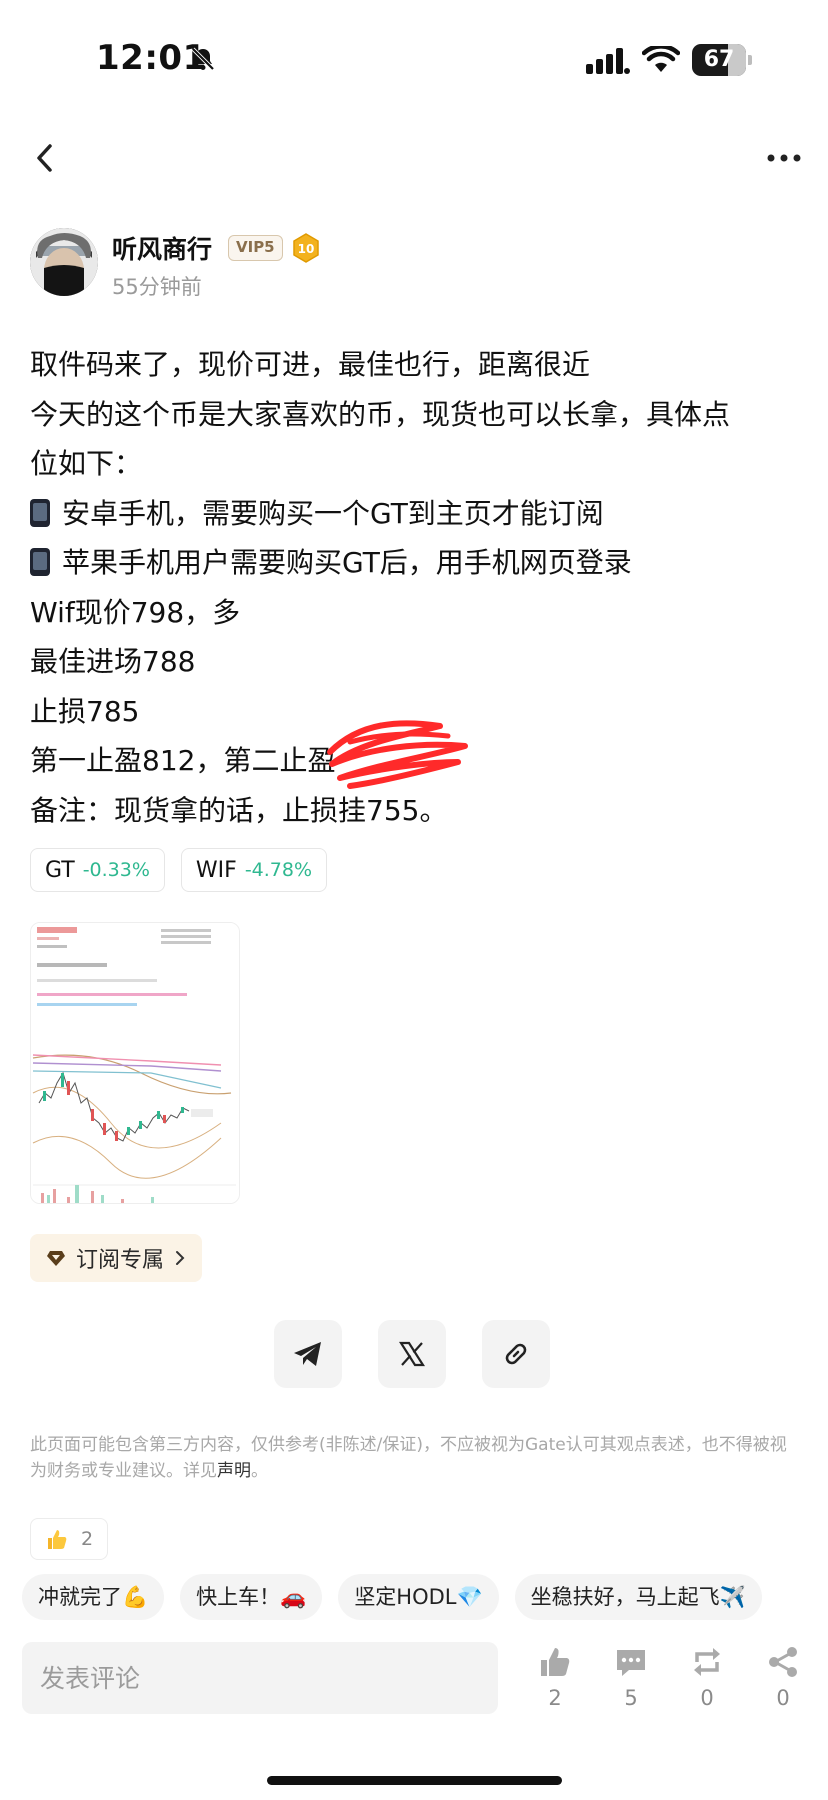 Image resolution: width=828 pixels, height=1800 pixels. Describe the element at coordinates (310, 364) in the screenshot. I see `post-line: 取件码来了，现价可进，最佳也行，距离很近` at that location.